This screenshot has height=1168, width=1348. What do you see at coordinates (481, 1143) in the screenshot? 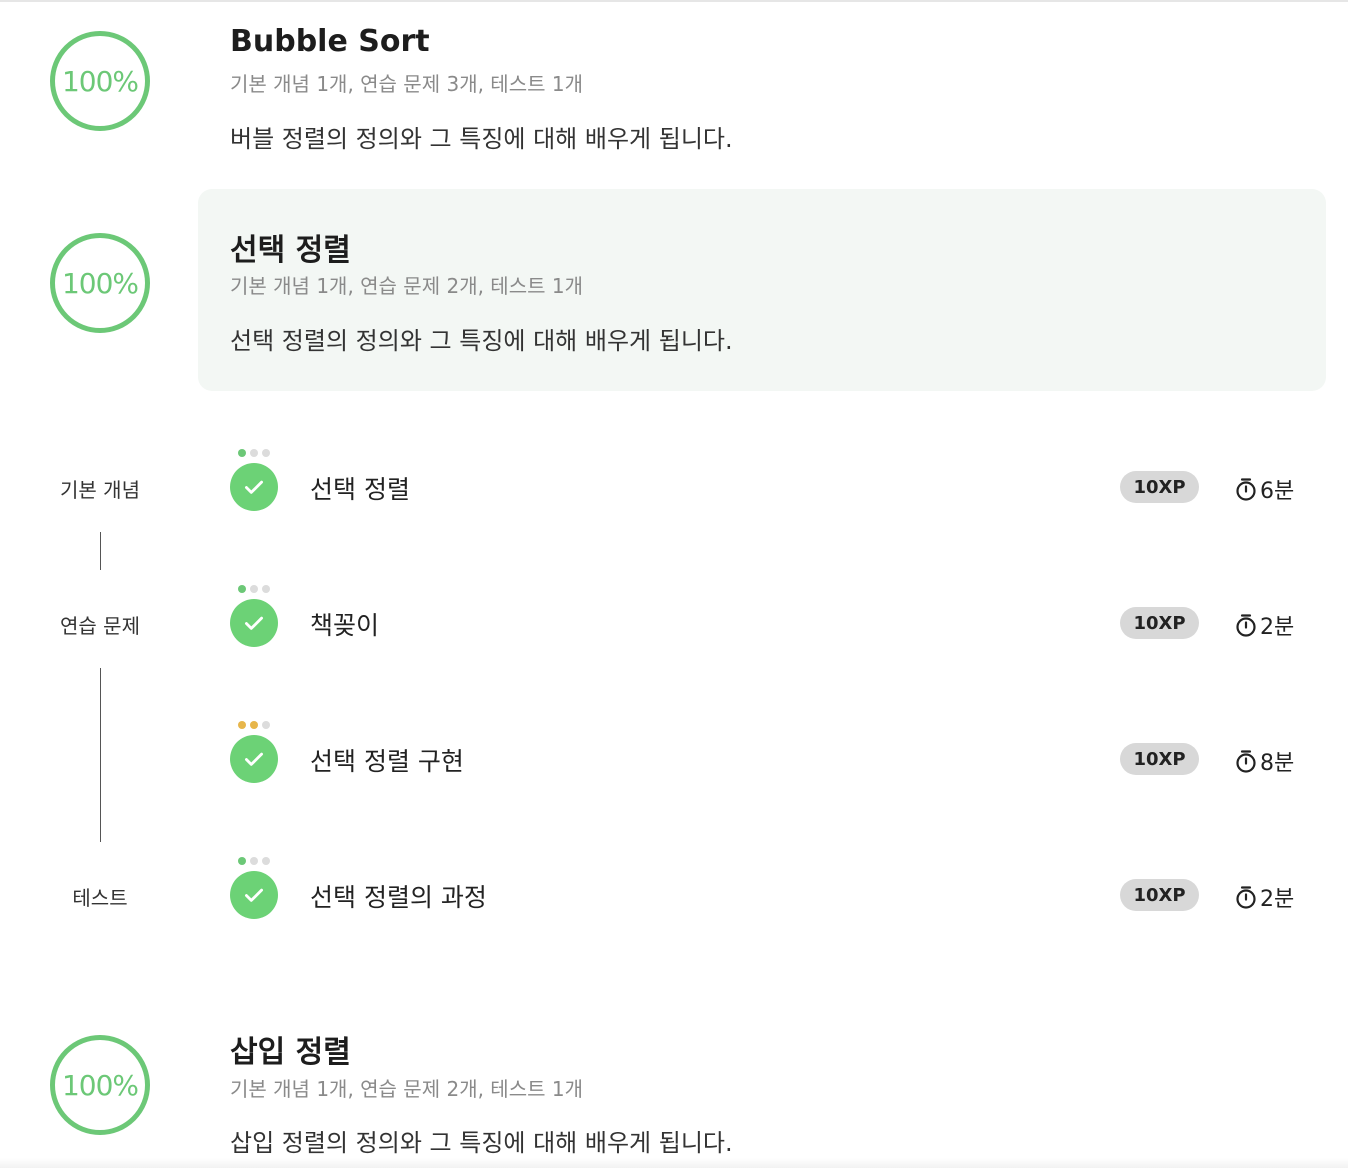
I see `course-description: 삽입 정렬의 정의와 그 특징에 대해 배우게 됩니다.` at bounding box center [481, 1143].